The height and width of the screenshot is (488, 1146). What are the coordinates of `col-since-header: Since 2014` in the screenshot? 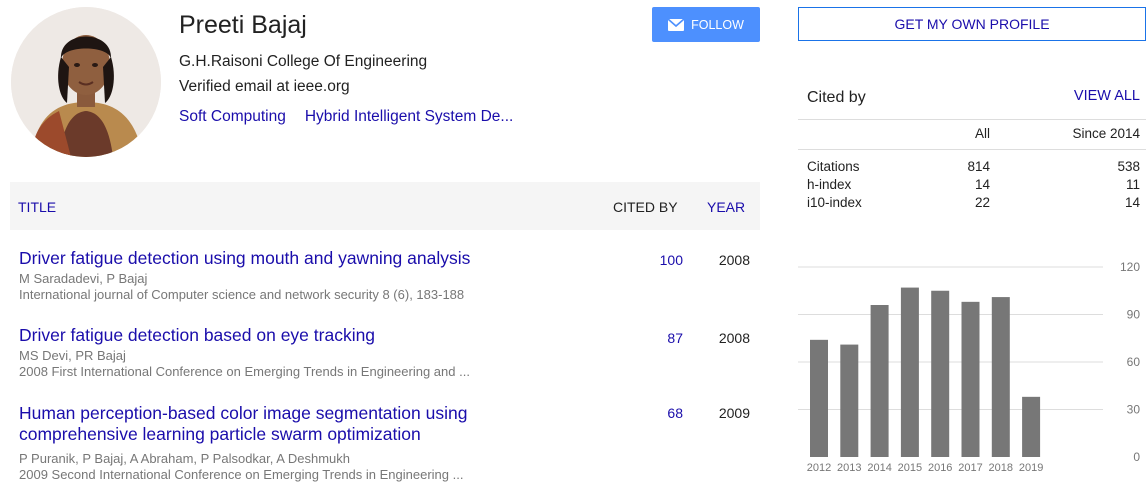 It's located at (1106, 133).